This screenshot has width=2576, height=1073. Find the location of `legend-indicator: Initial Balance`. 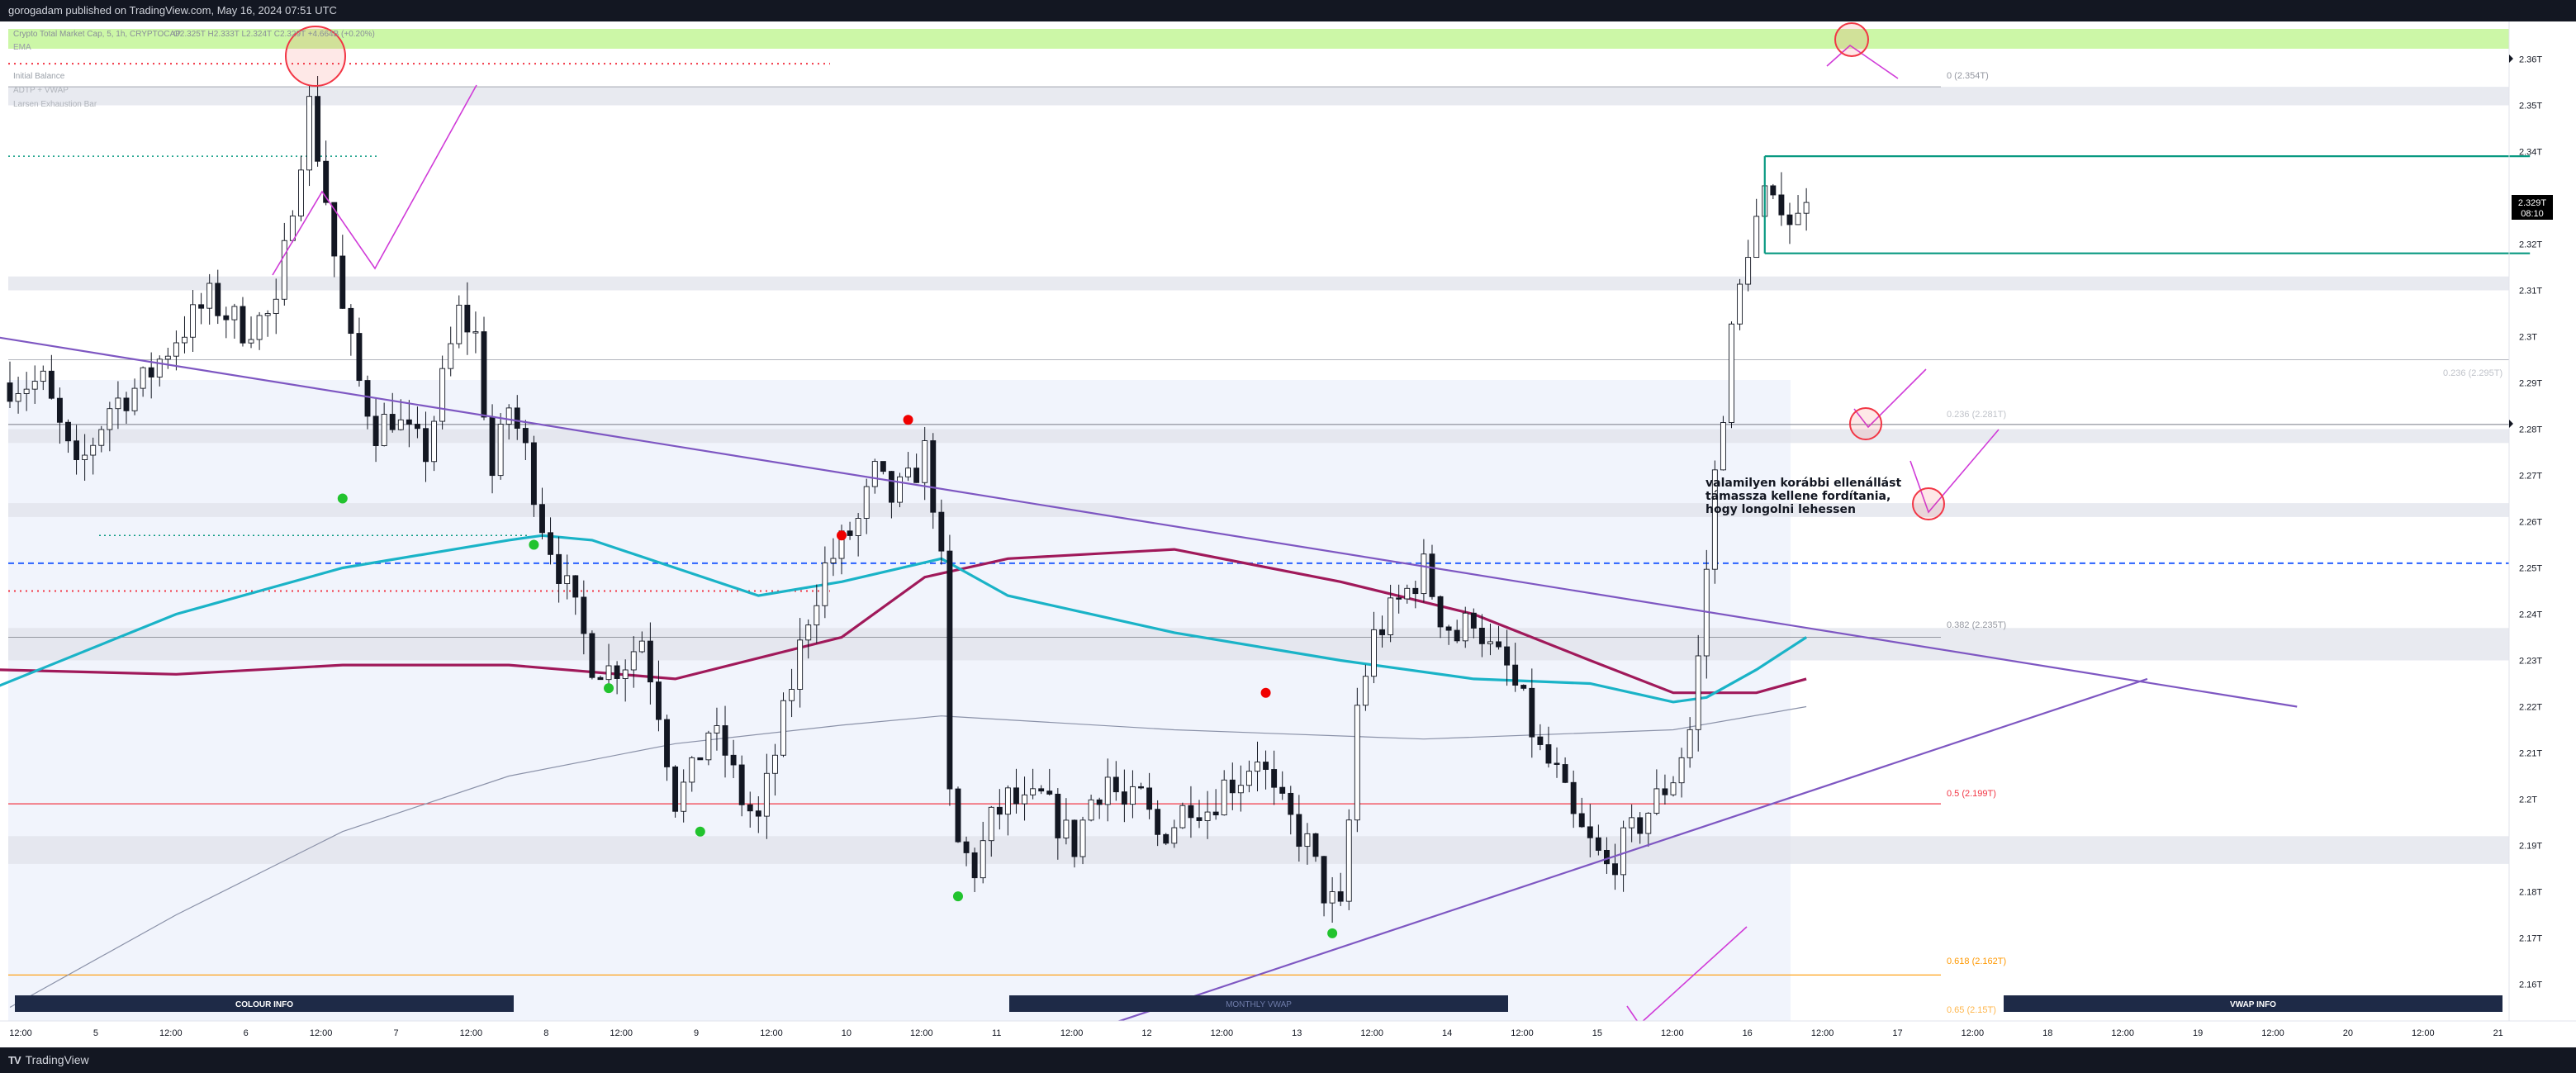

legend-indicator: Initial Balance is located at coordinates (39, 76).